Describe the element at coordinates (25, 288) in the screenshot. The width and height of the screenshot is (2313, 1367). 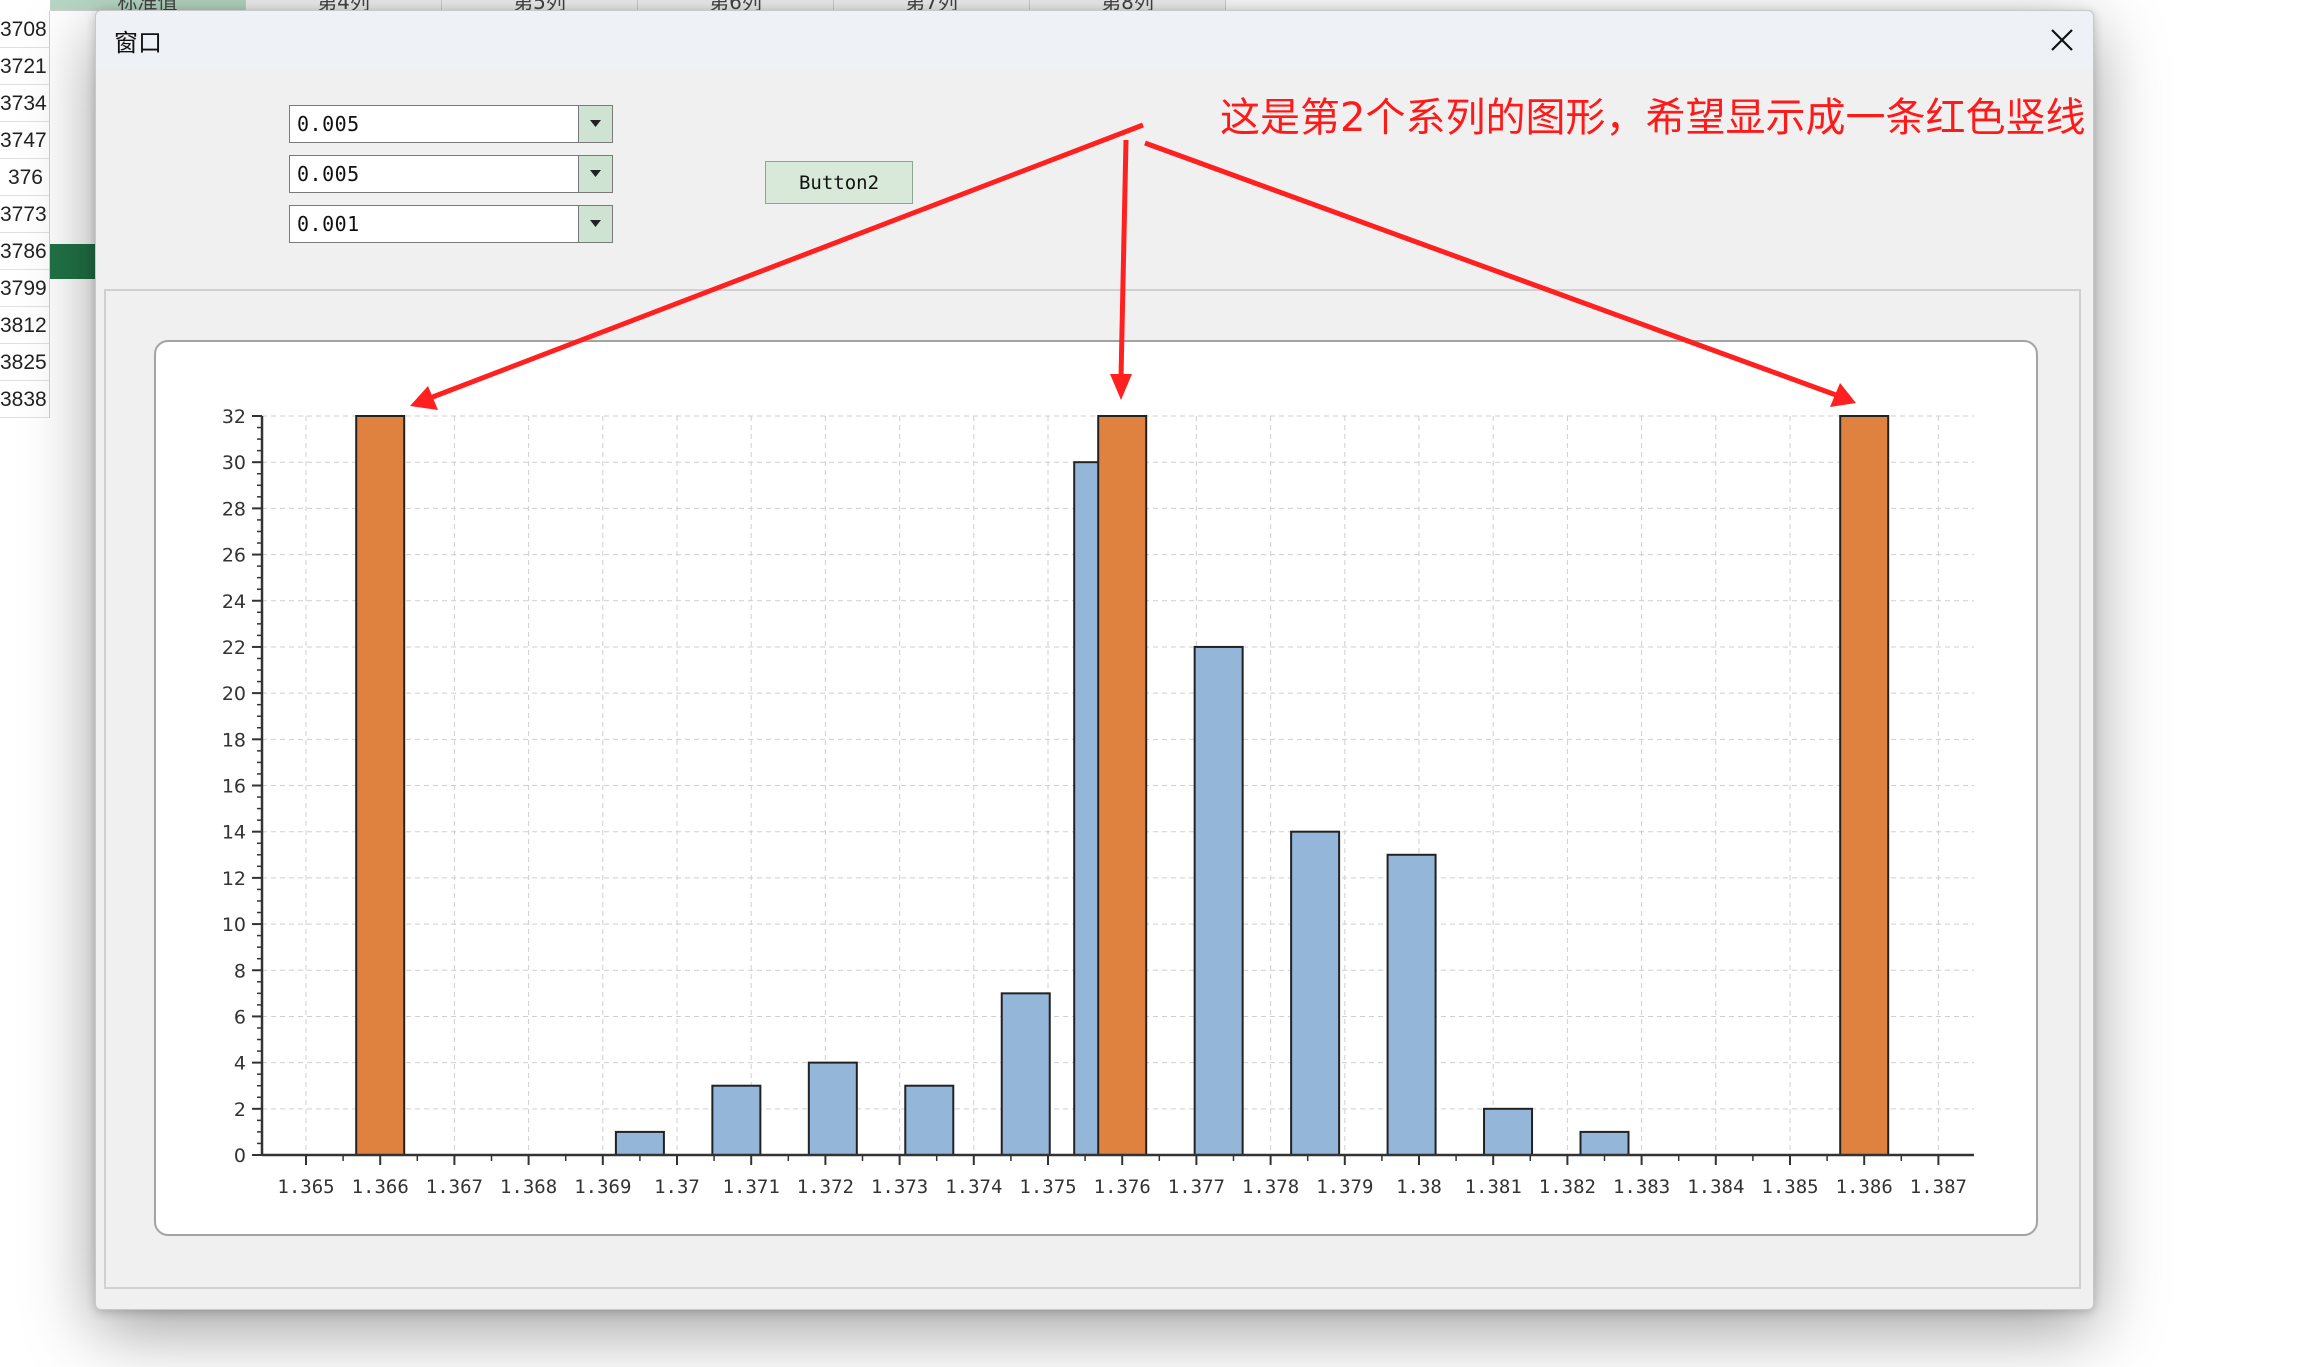
I see `spreadsheet-cell: 3799` at that location.